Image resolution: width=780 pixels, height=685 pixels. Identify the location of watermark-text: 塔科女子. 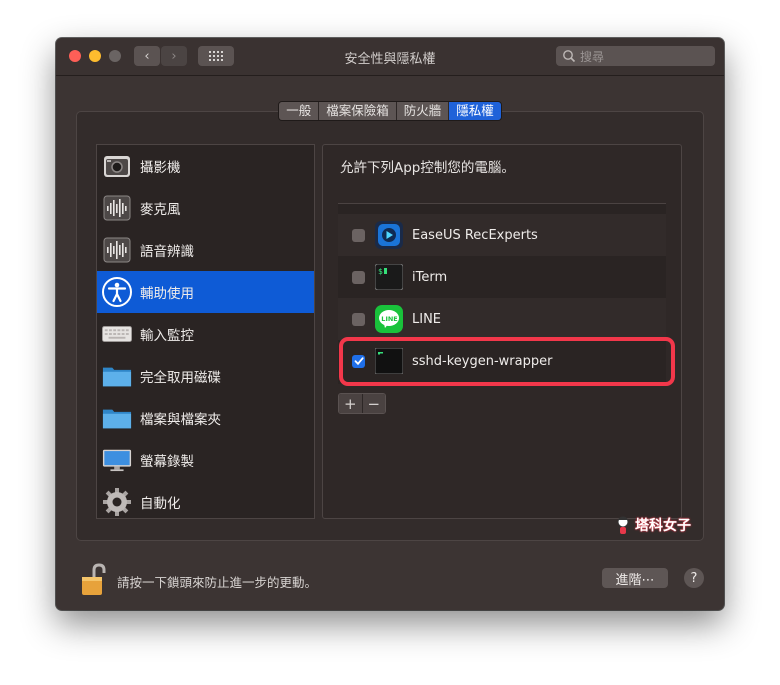
(663, 526).